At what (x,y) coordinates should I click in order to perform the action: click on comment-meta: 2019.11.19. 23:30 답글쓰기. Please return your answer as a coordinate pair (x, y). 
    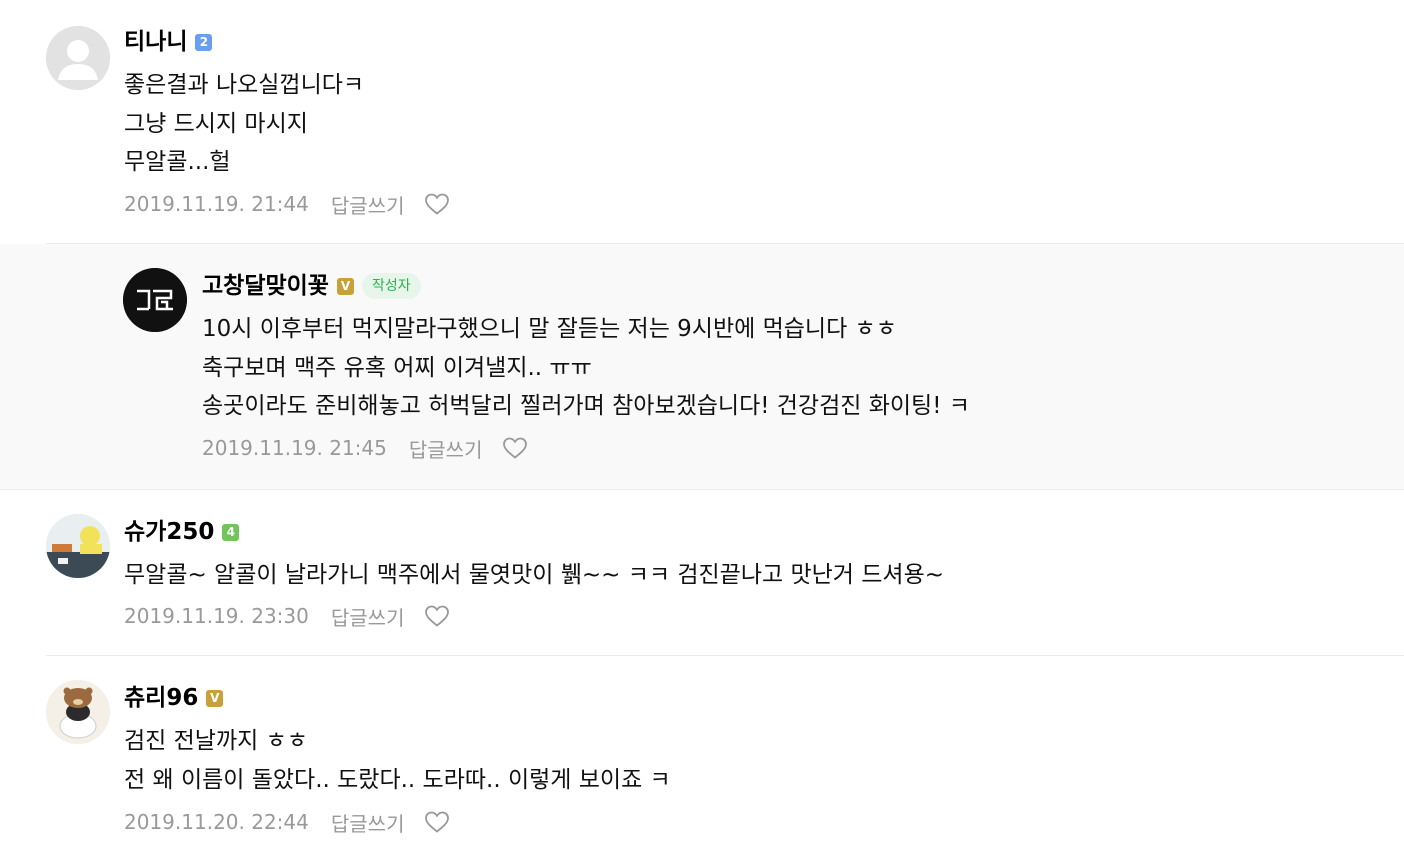
    Looking at the image, I should click on (287, 616).